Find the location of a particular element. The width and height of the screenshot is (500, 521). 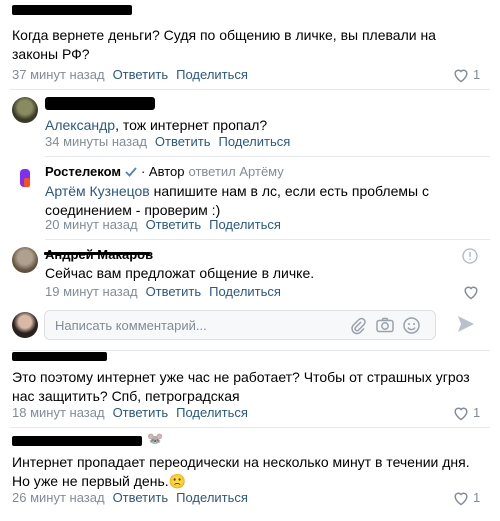

comment-compose-box is located at coordinates (240, 325).